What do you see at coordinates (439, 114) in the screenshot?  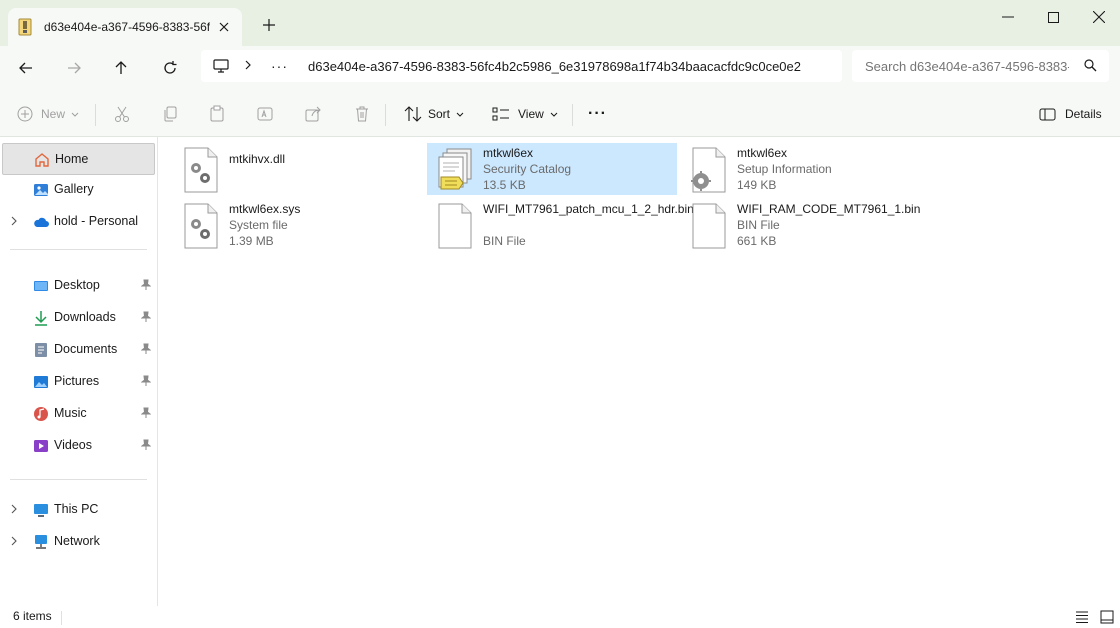 I see `sort-label: Sort` at bounding box center [439, 114].